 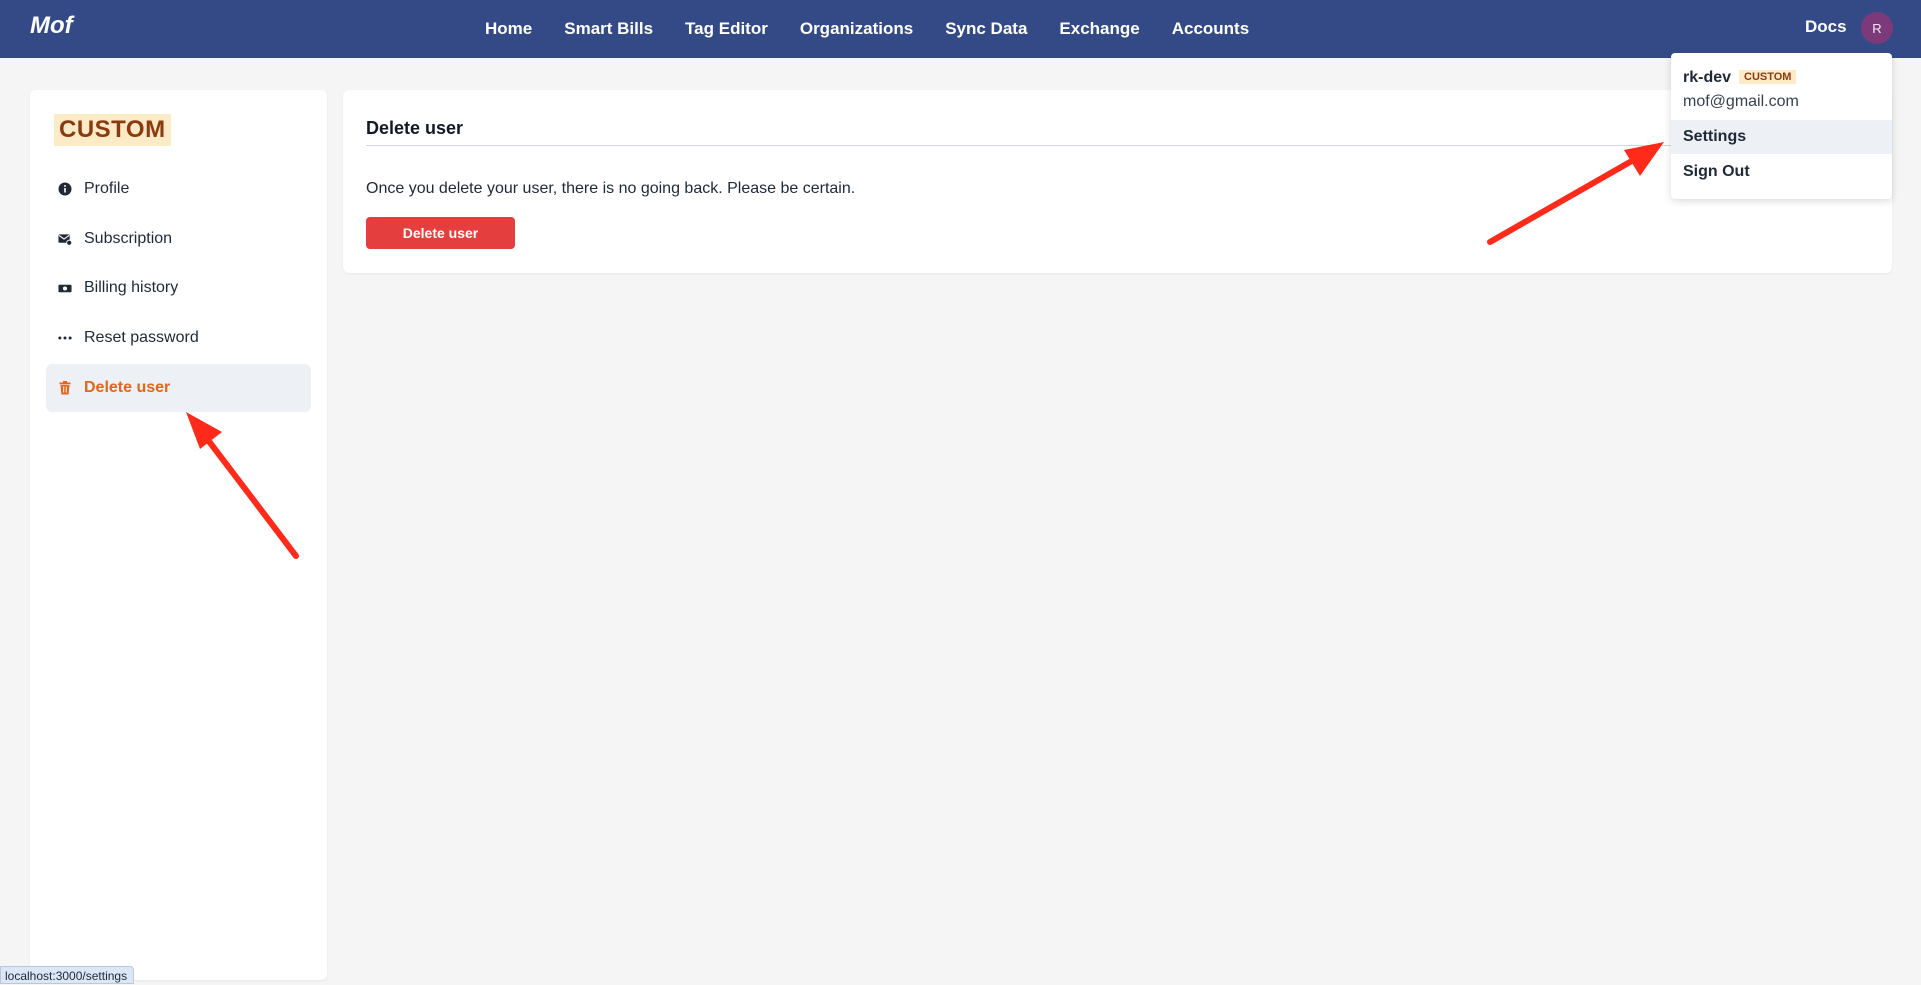 I want to click on dropdown-email: mof@gmail.com, so click(x=1741, y=101).